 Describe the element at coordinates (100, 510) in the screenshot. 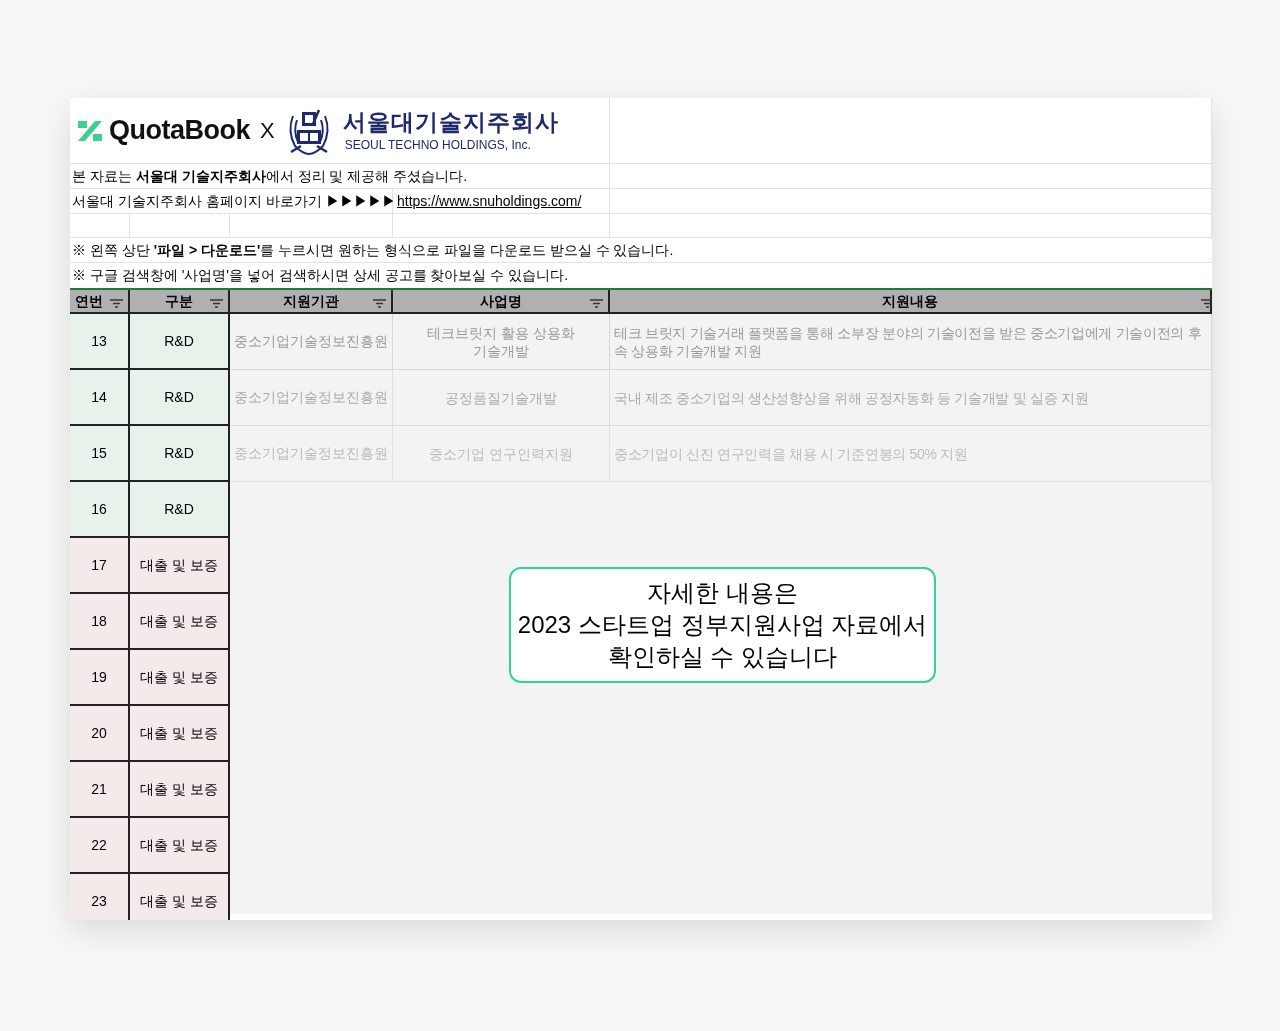

I see `row-number-cell: 16` at that location.